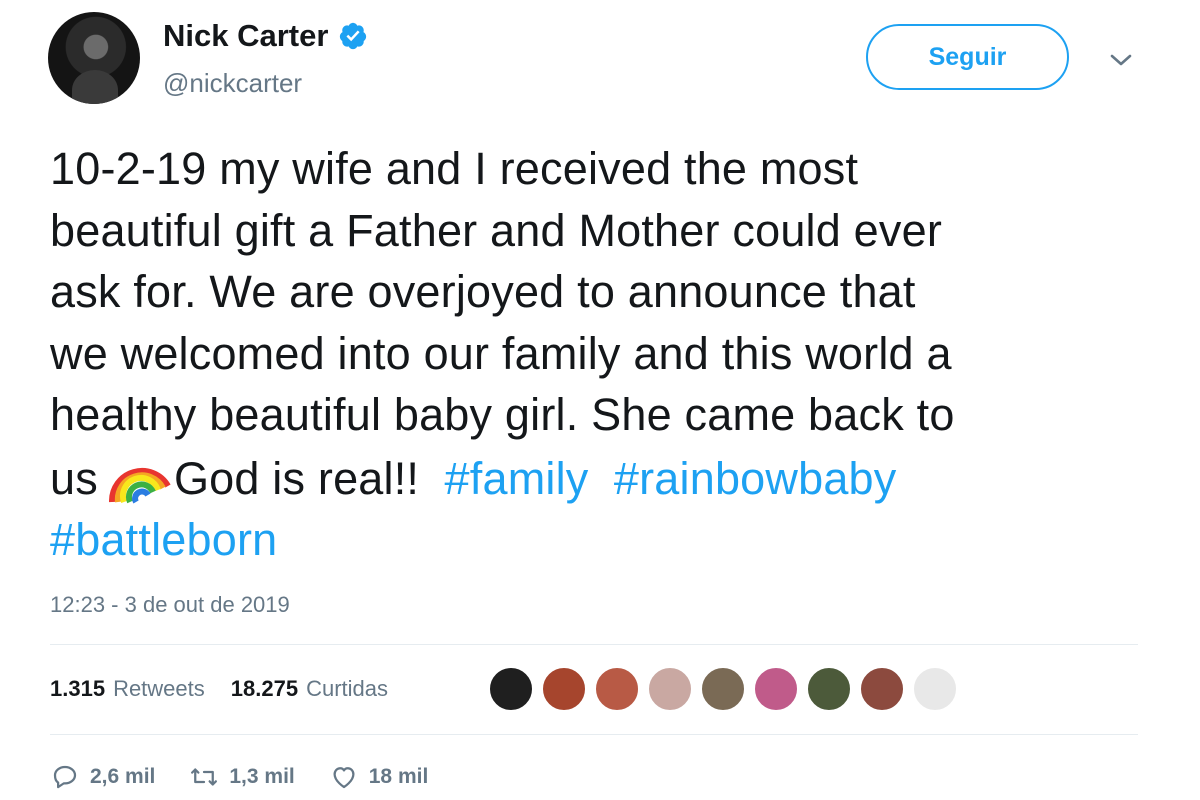 The image size is (1200, 800). Describe the element at coordinates (232, 83) in the screenshot. I see `author-handle: @nickcarter` at that location.